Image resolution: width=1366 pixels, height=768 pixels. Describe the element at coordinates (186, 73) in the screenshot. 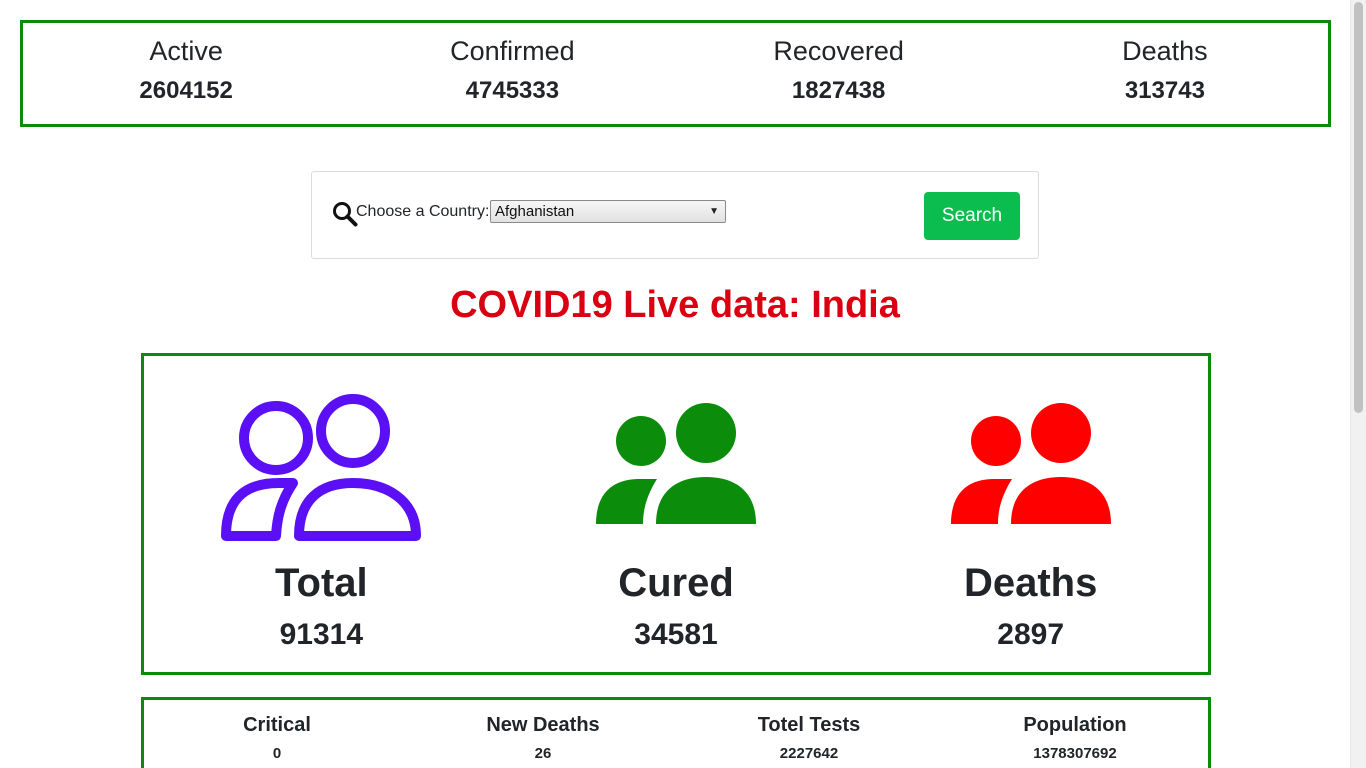

I see `global-stat-active: Active 2604152` at that location.